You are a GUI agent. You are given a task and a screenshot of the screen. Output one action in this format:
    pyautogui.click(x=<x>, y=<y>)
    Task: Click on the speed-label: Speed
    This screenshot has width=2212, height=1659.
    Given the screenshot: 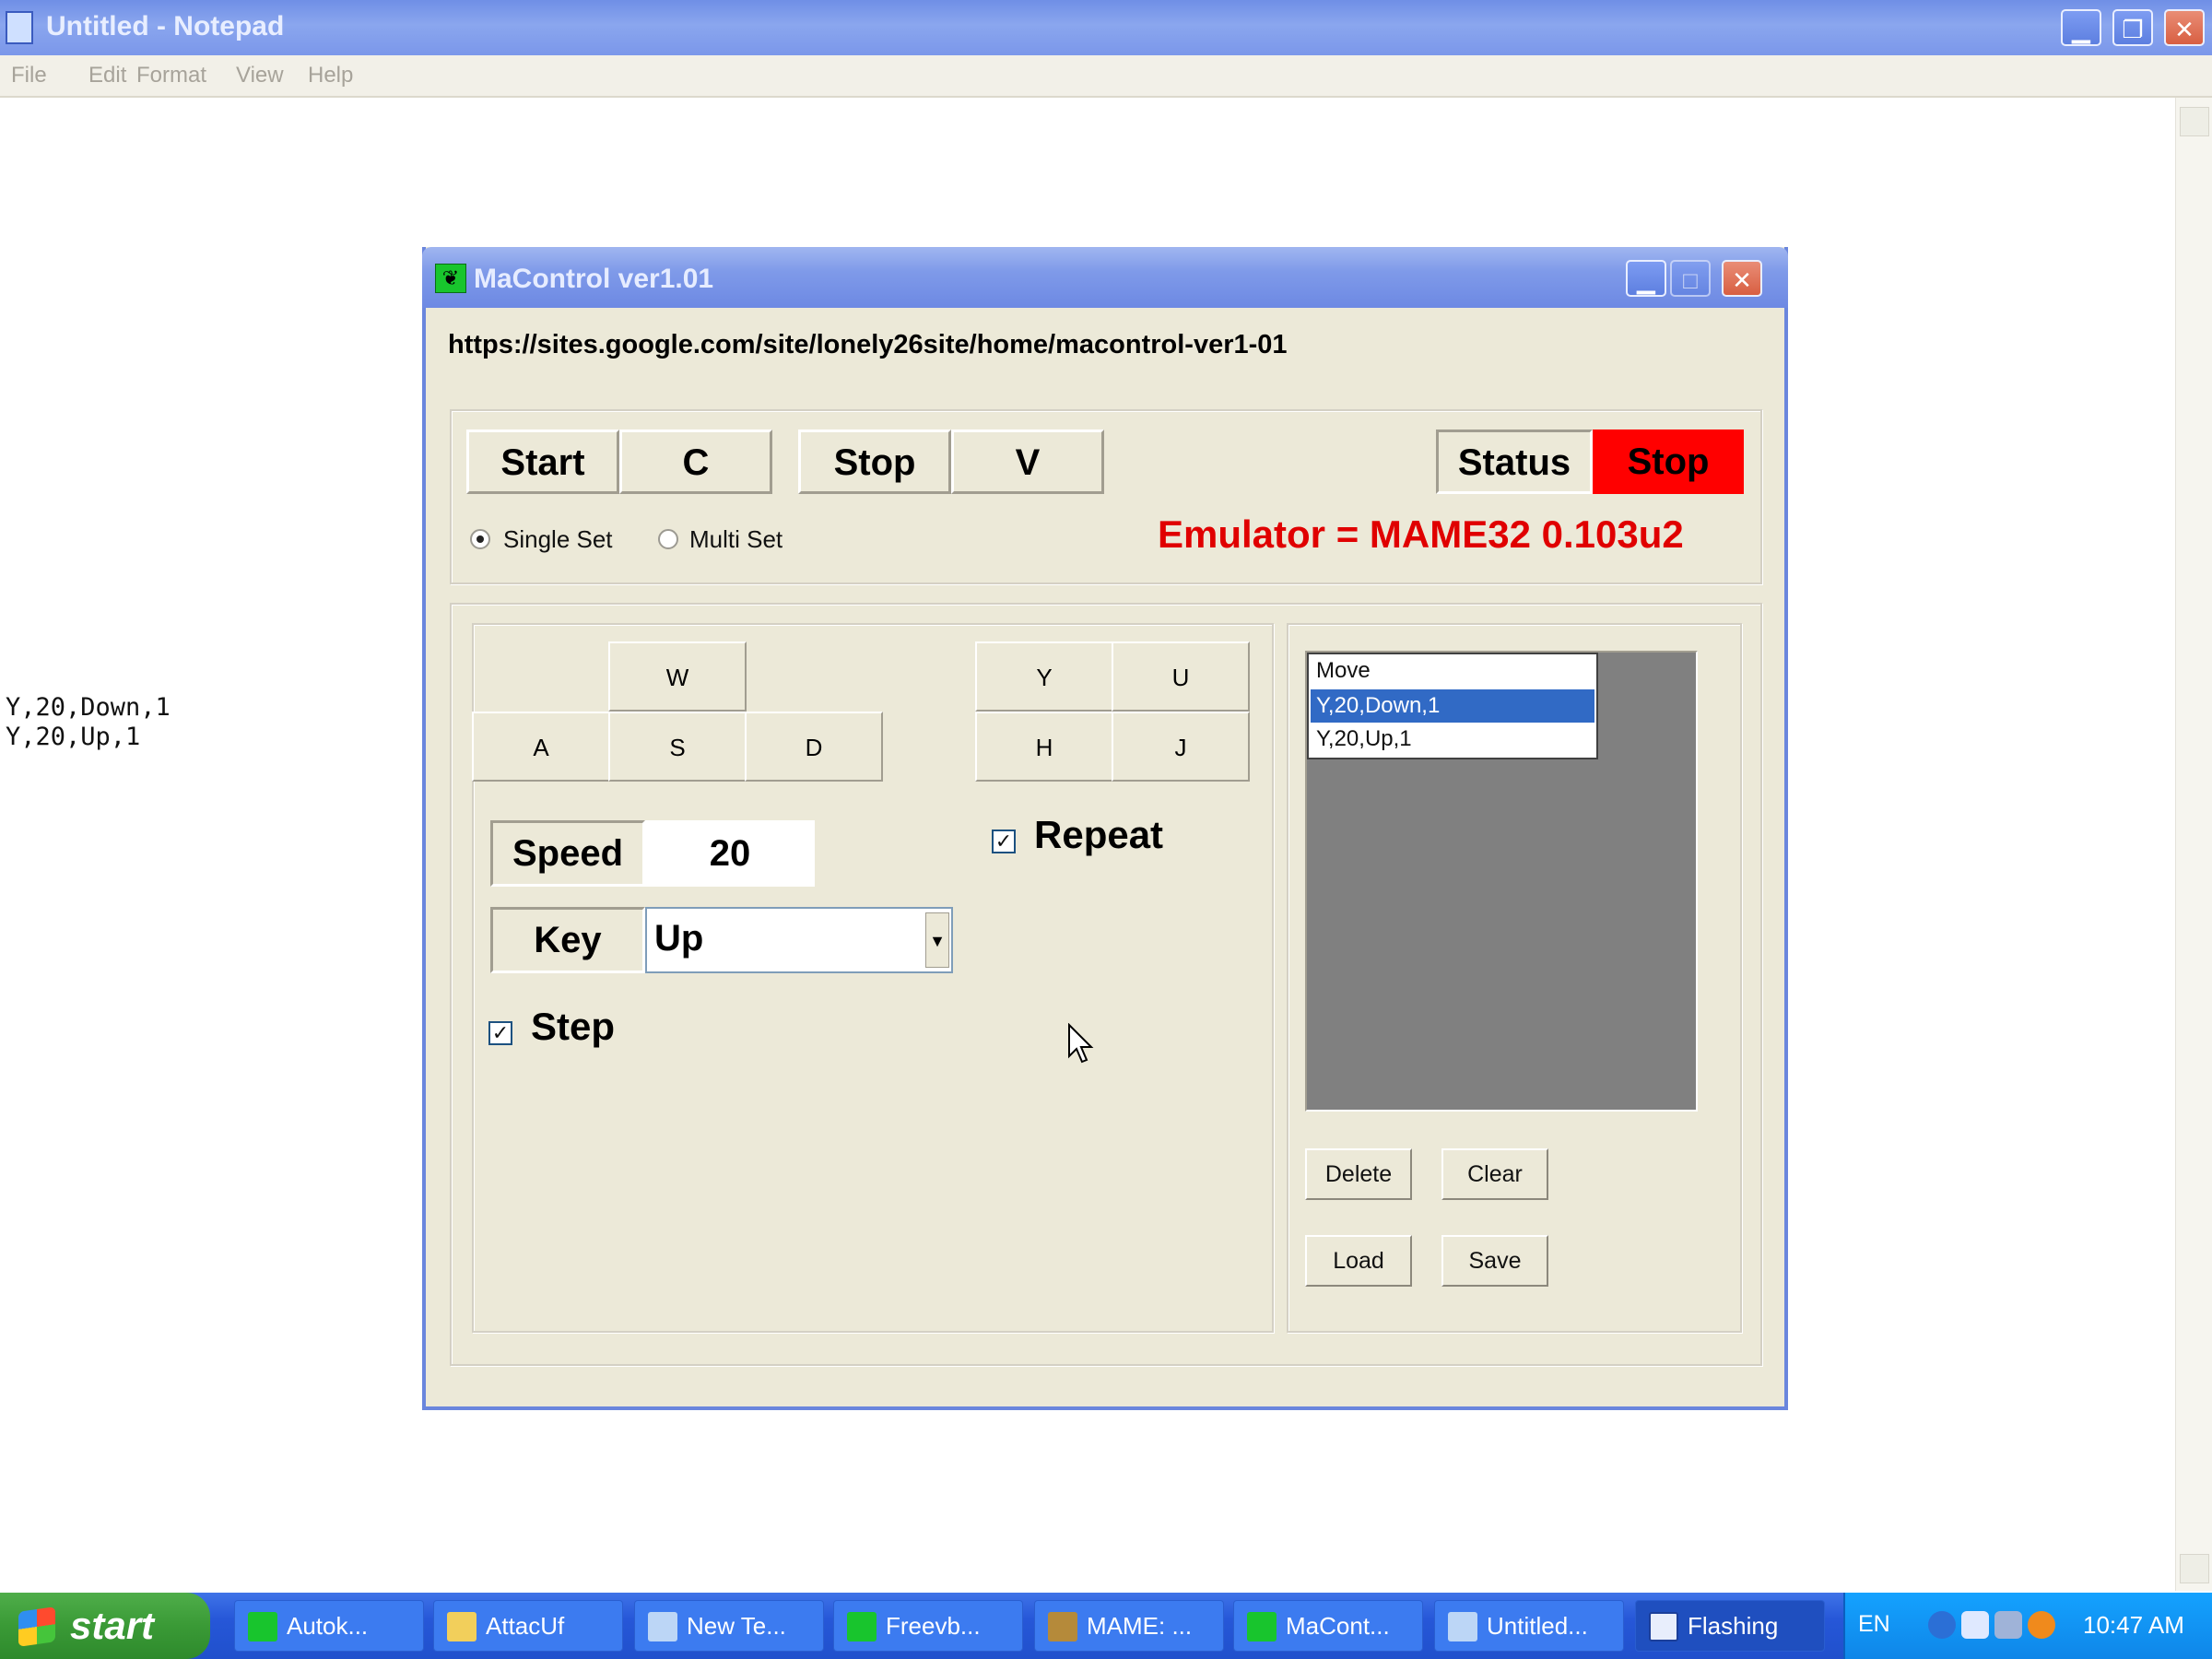 What is the action you would take?
    pyautogui.click(x=567, y=853)
    